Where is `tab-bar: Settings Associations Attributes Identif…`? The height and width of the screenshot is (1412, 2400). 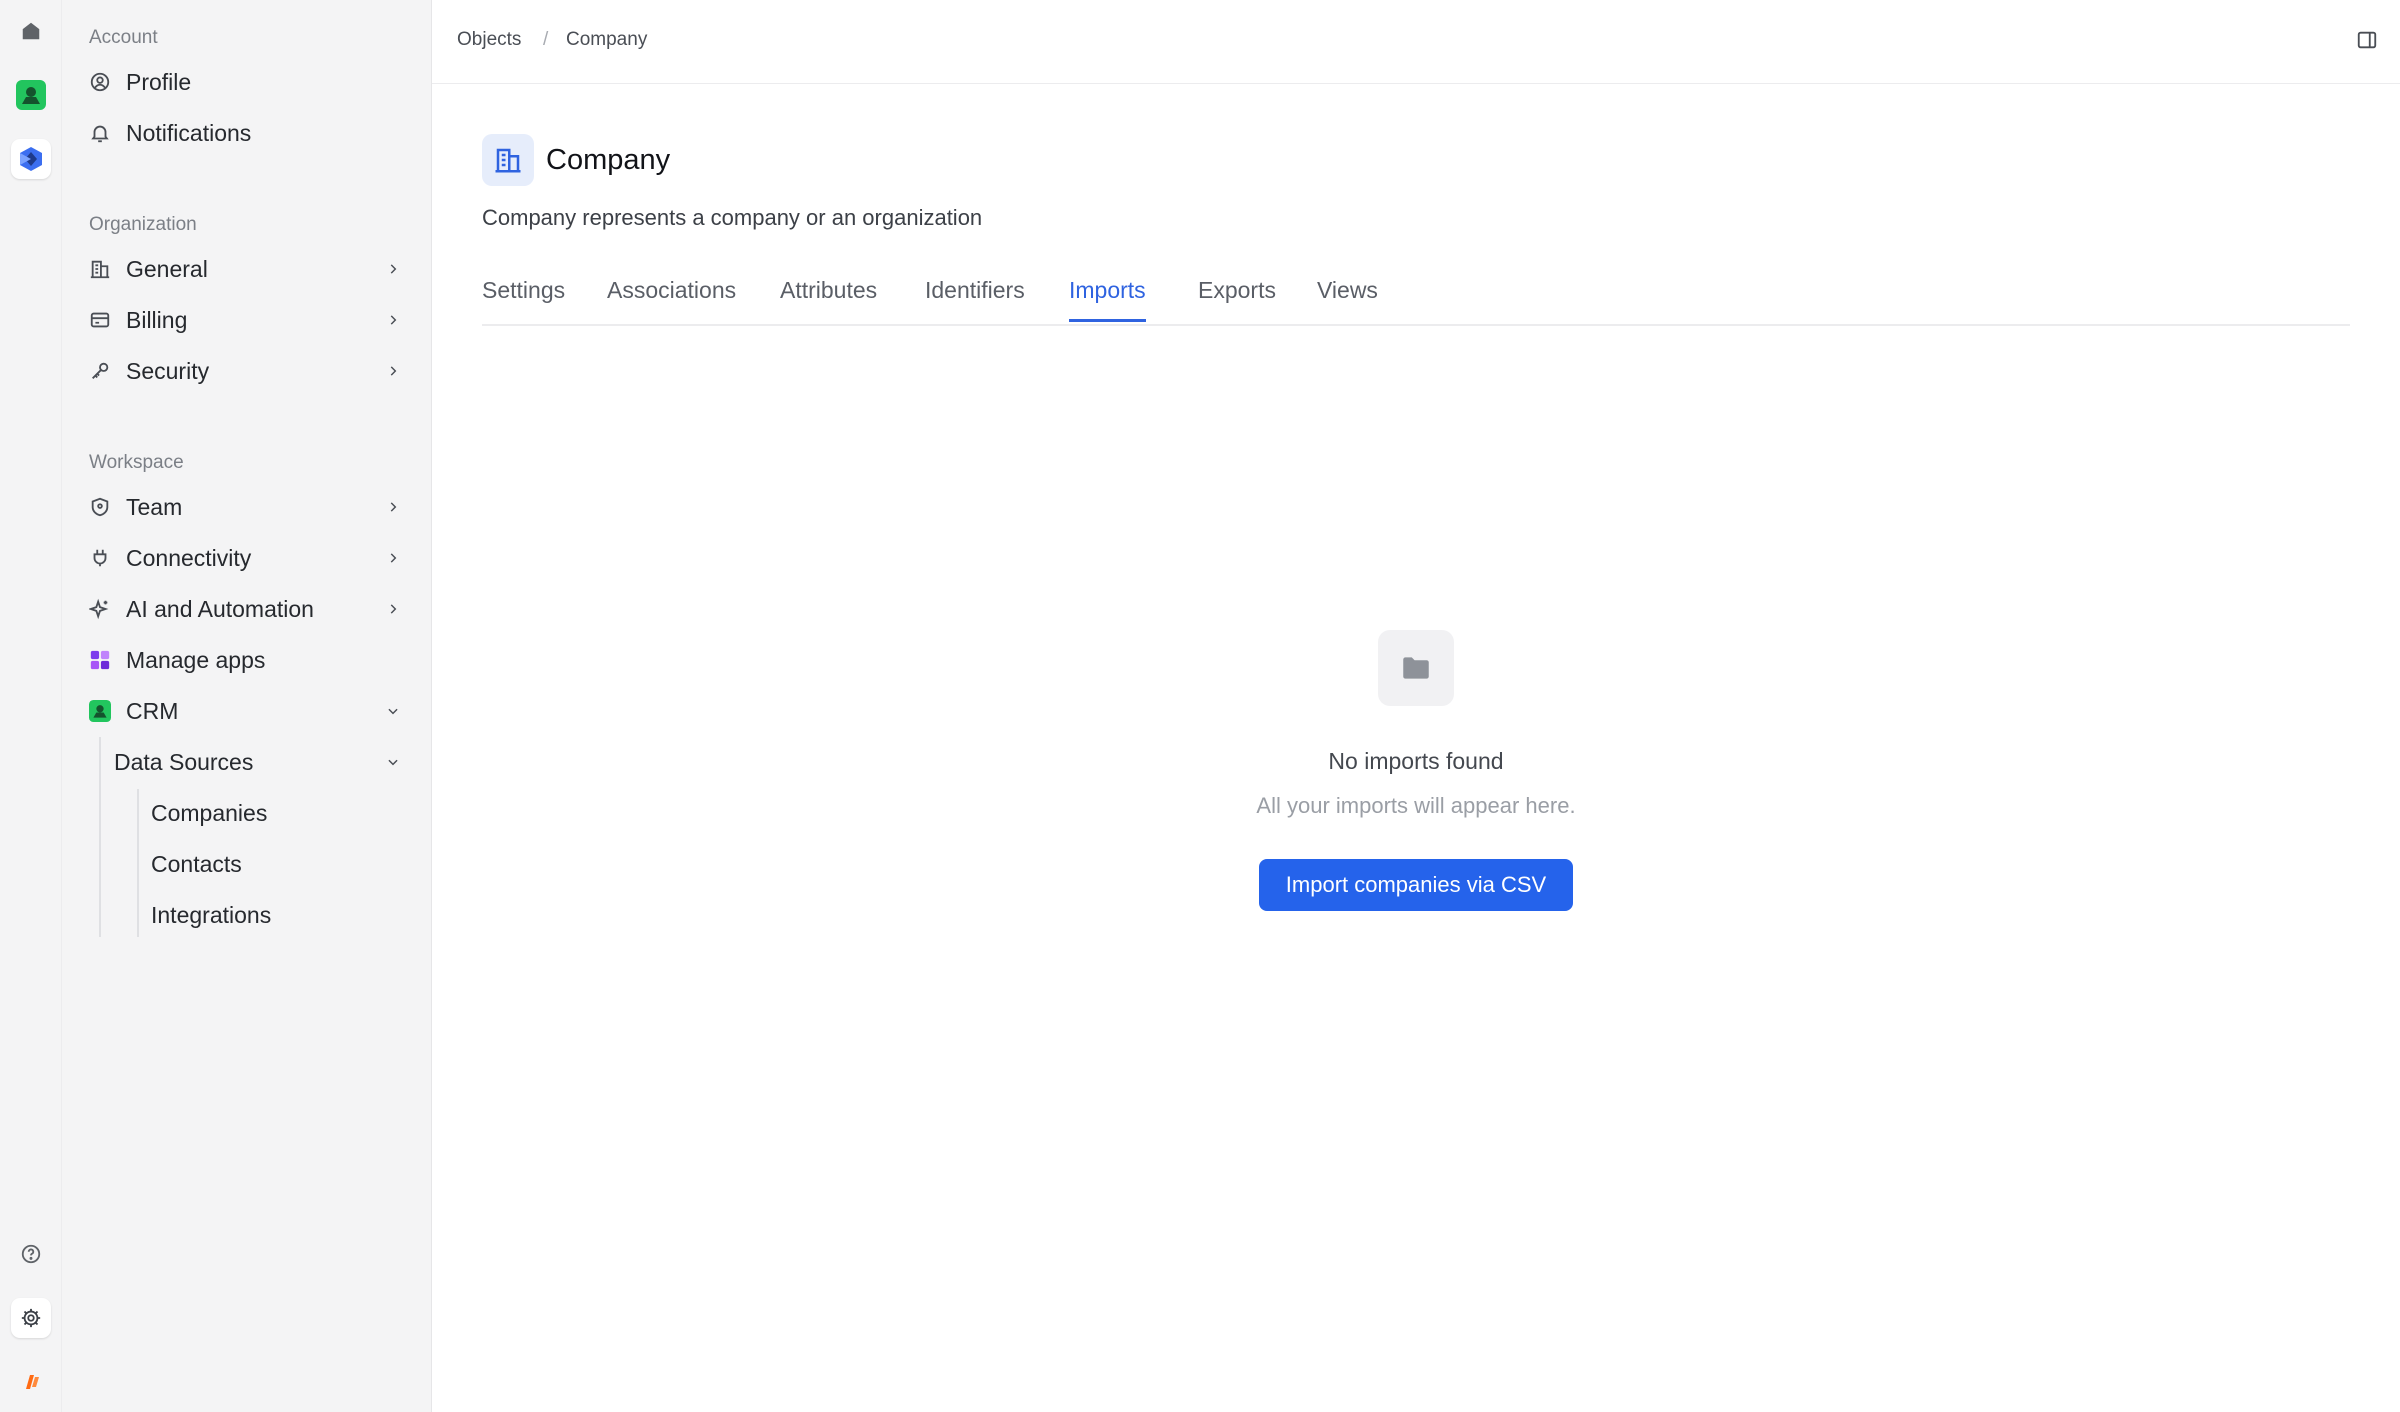
tab-bar: Settings Associations Attributes Identif… is located at coordinates (1416, 295).